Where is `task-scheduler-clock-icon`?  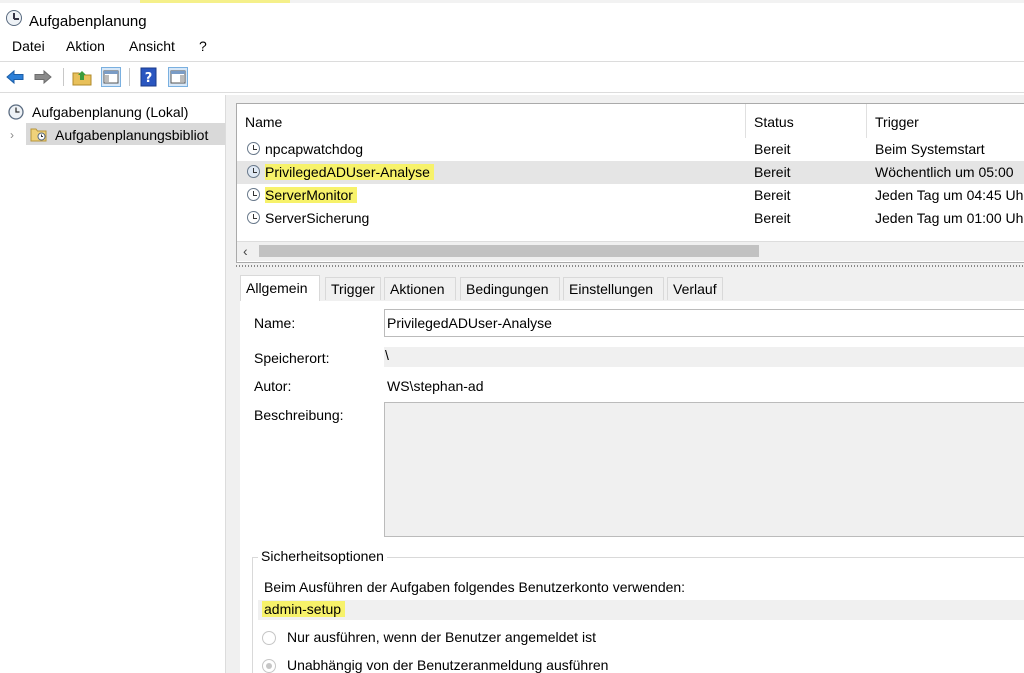 task-scheduler-clock-icon is located at coordinates (14, 18).